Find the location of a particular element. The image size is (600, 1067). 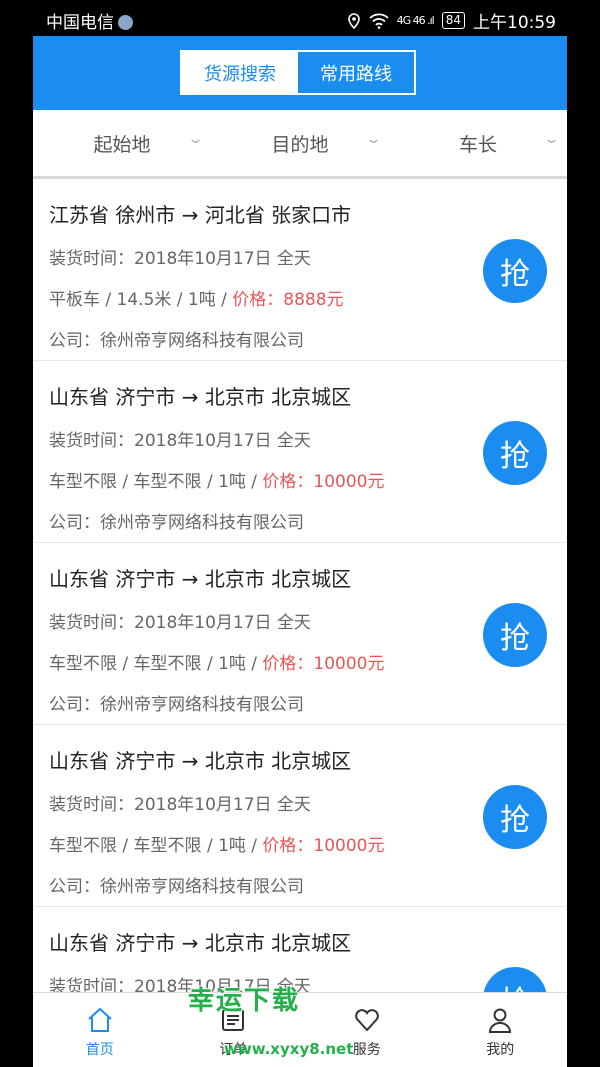

watermark-logo: 幸运下载 is located at coordinates (244, 1001).